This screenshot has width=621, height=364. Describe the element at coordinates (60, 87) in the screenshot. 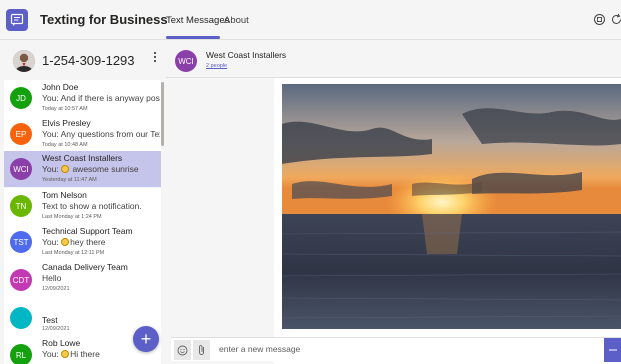

I see `contact-name: John Doe` at that location.